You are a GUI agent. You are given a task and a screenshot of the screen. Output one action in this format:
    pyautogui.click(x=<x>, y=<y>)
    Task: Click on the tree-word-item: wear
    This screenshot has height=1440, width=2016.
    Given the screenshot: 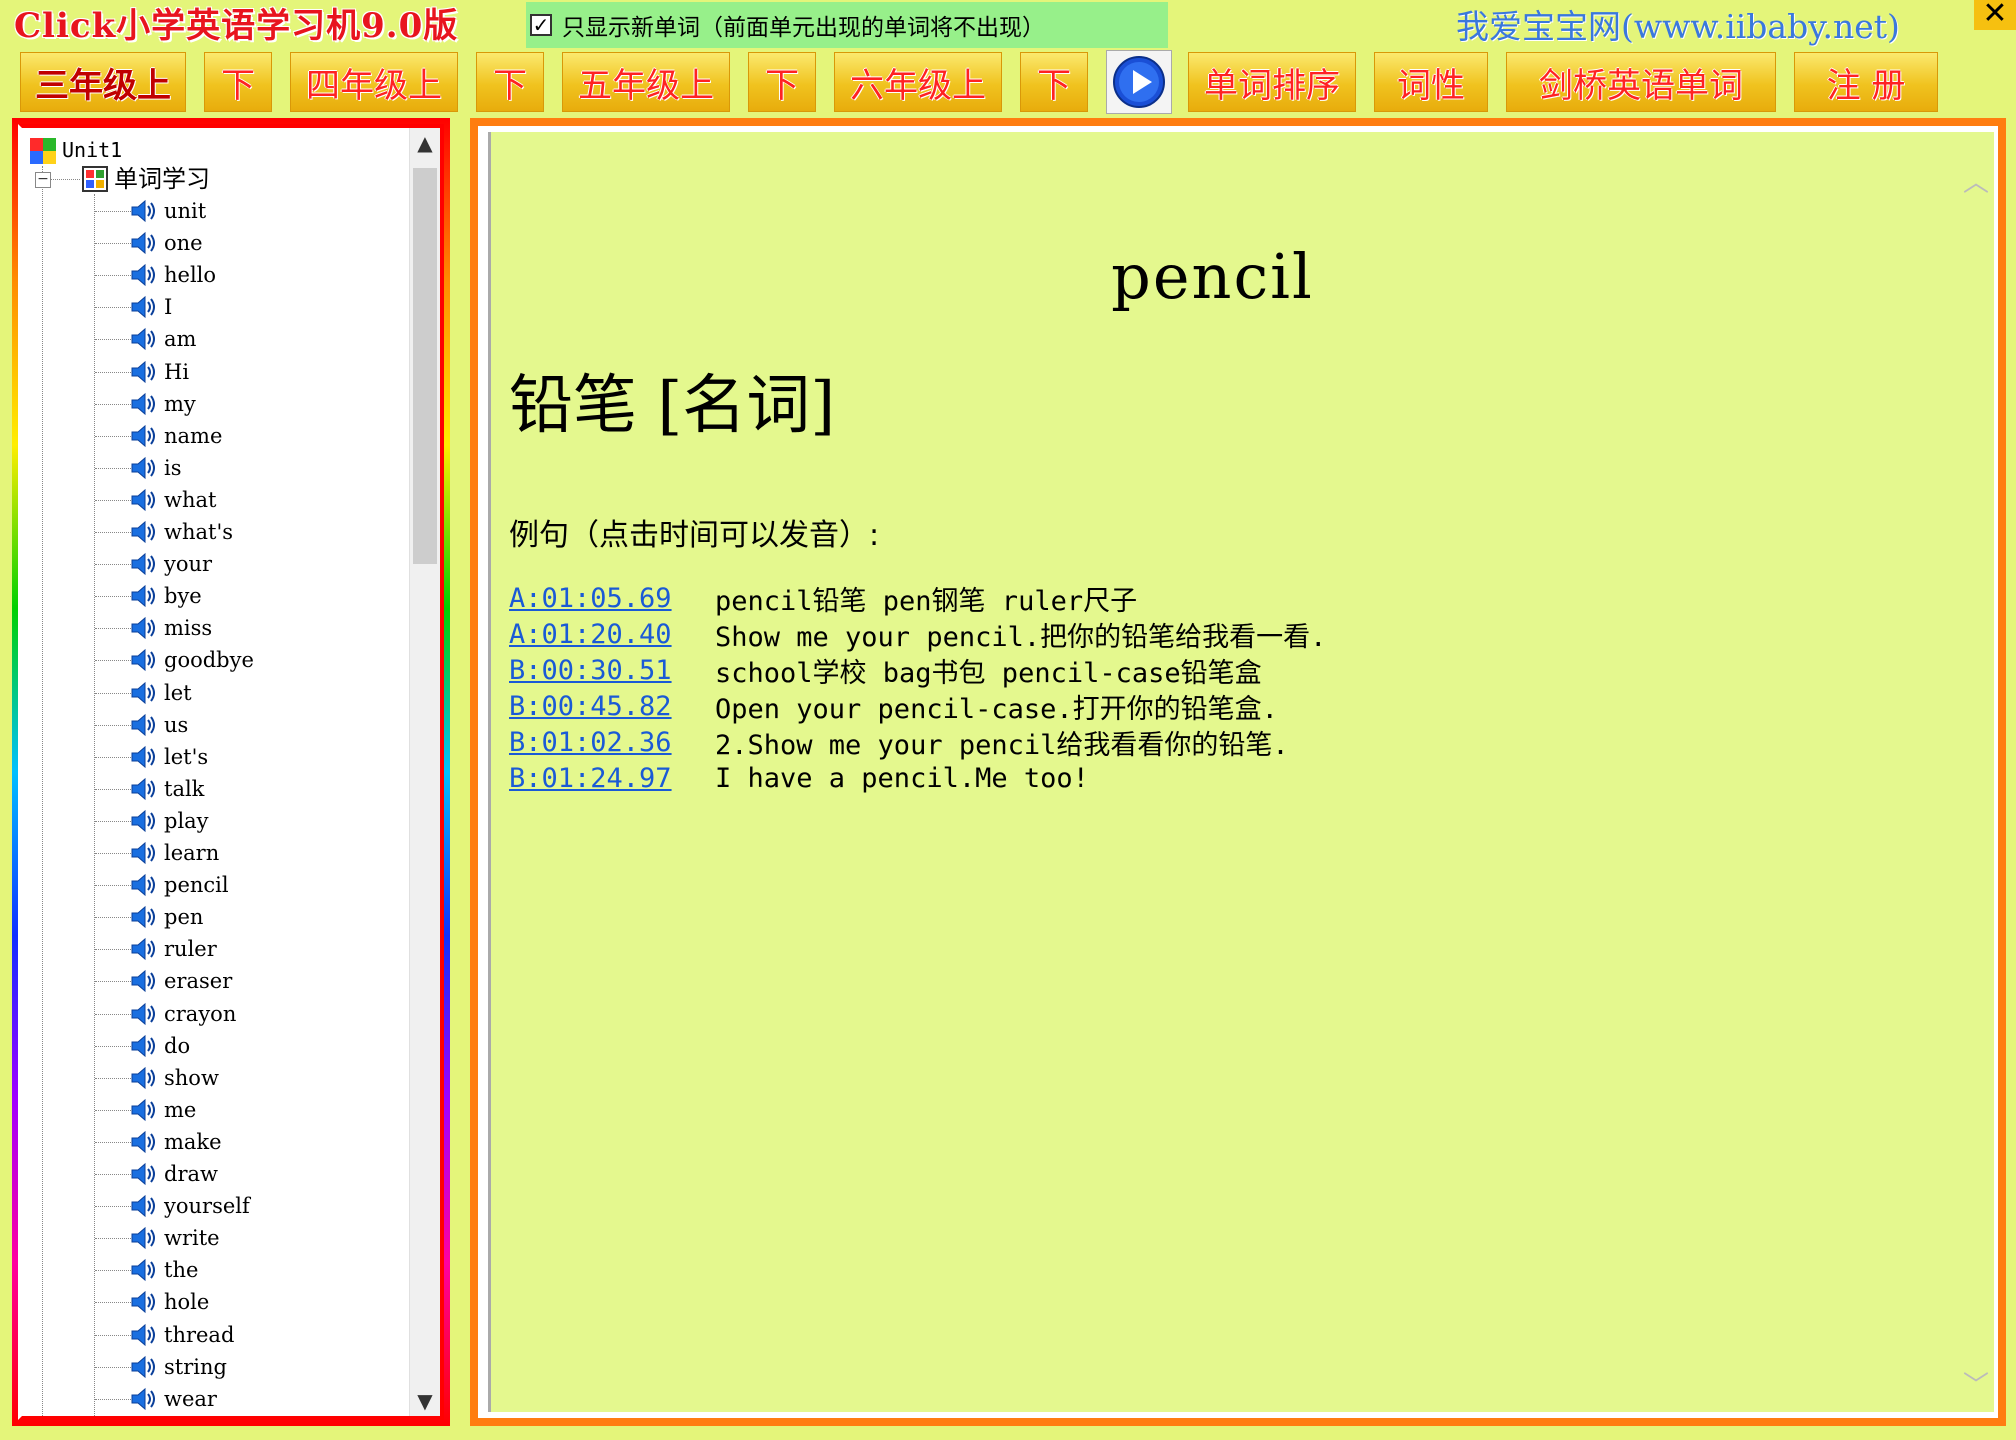 What is the action you would take?
    pyautogui.click(x=202, y=1400)
    